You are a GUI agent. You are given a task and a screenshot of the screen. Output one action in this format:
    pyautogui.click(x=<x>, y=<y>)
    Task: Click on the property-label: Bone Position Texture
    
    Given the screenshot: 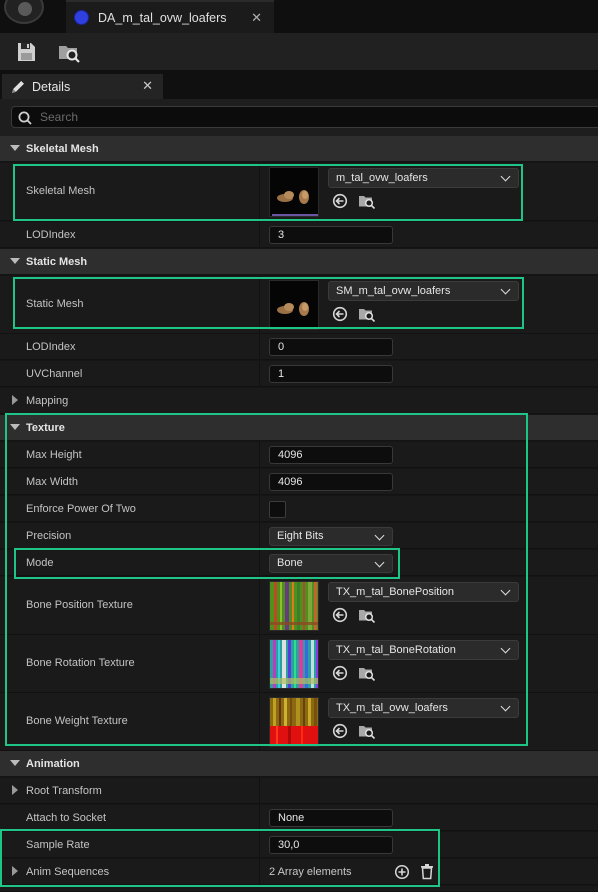 What is the action you would take?
    pyautogui.click(x=79, y=605)
    